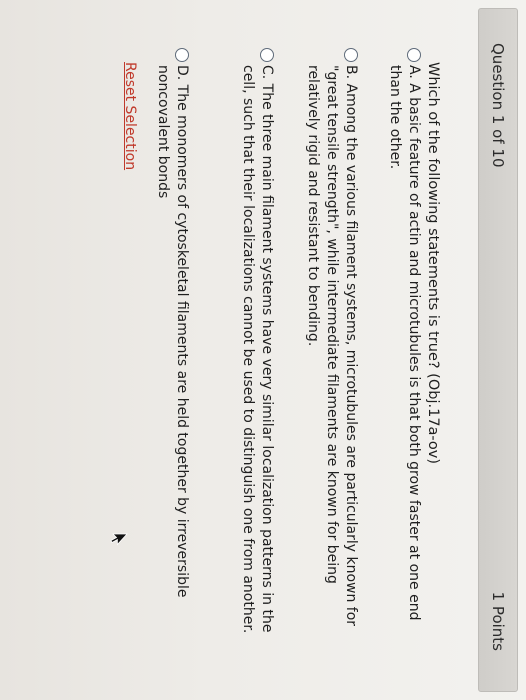 The height and width of the screenshot is (700, 526). What do you see at coordinates (414, 55) in the screenshot?
I see `radio-button-a` at bounding box center [414, 55].